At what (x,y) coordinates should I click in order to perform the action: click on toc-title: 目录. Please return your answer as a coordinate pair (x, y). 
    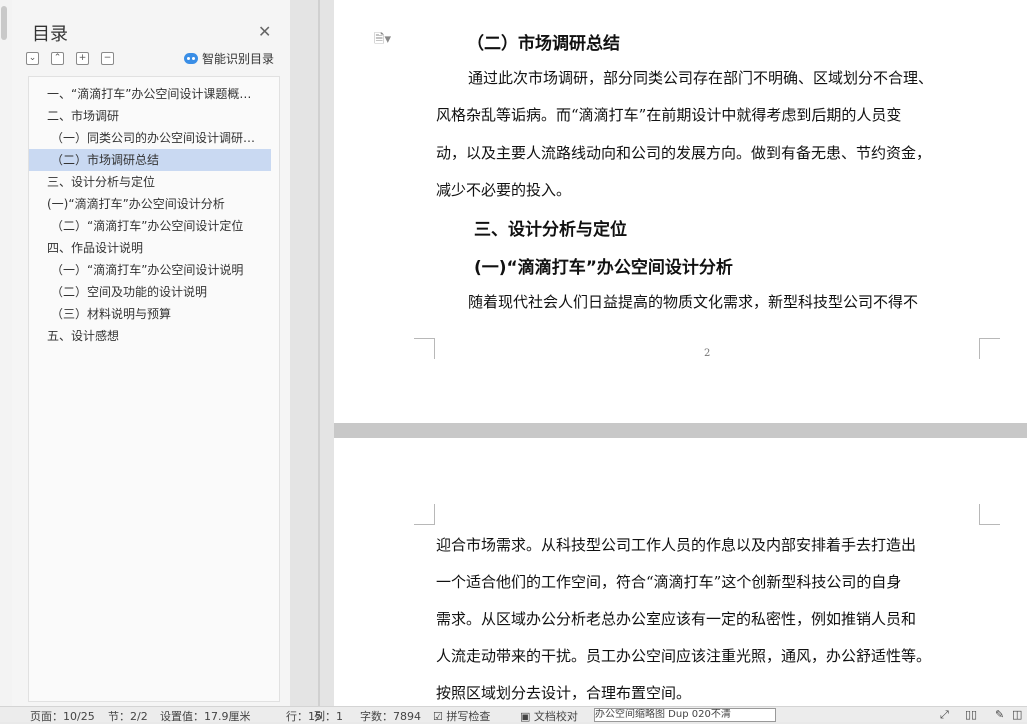
    Looking at the image, I should click on (50, 34).